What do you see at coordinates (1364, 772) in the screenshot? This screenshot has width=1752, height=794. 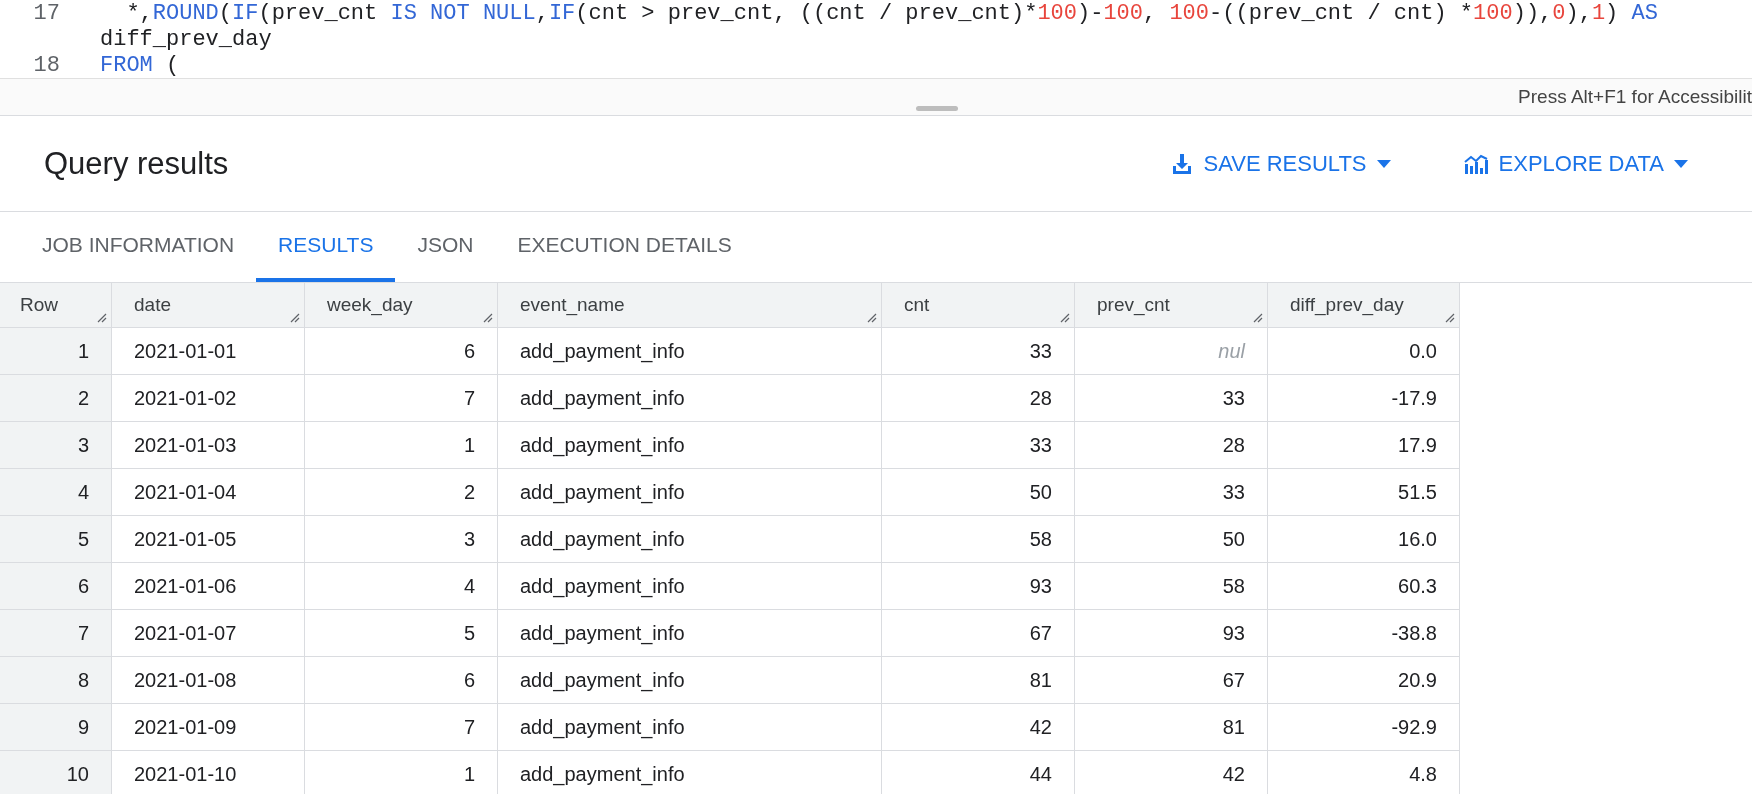 I see `table-cell: 4.8` at bounding box center [1364, 772].